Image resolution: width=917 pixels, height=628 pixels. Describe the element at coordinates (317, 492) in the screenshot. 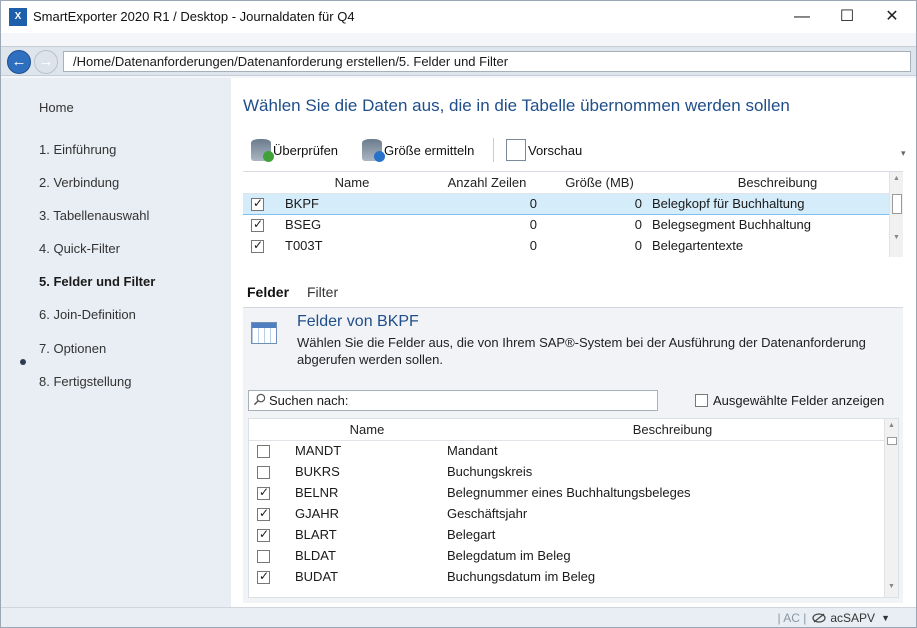

I see `field-name: BELNR` at that location.